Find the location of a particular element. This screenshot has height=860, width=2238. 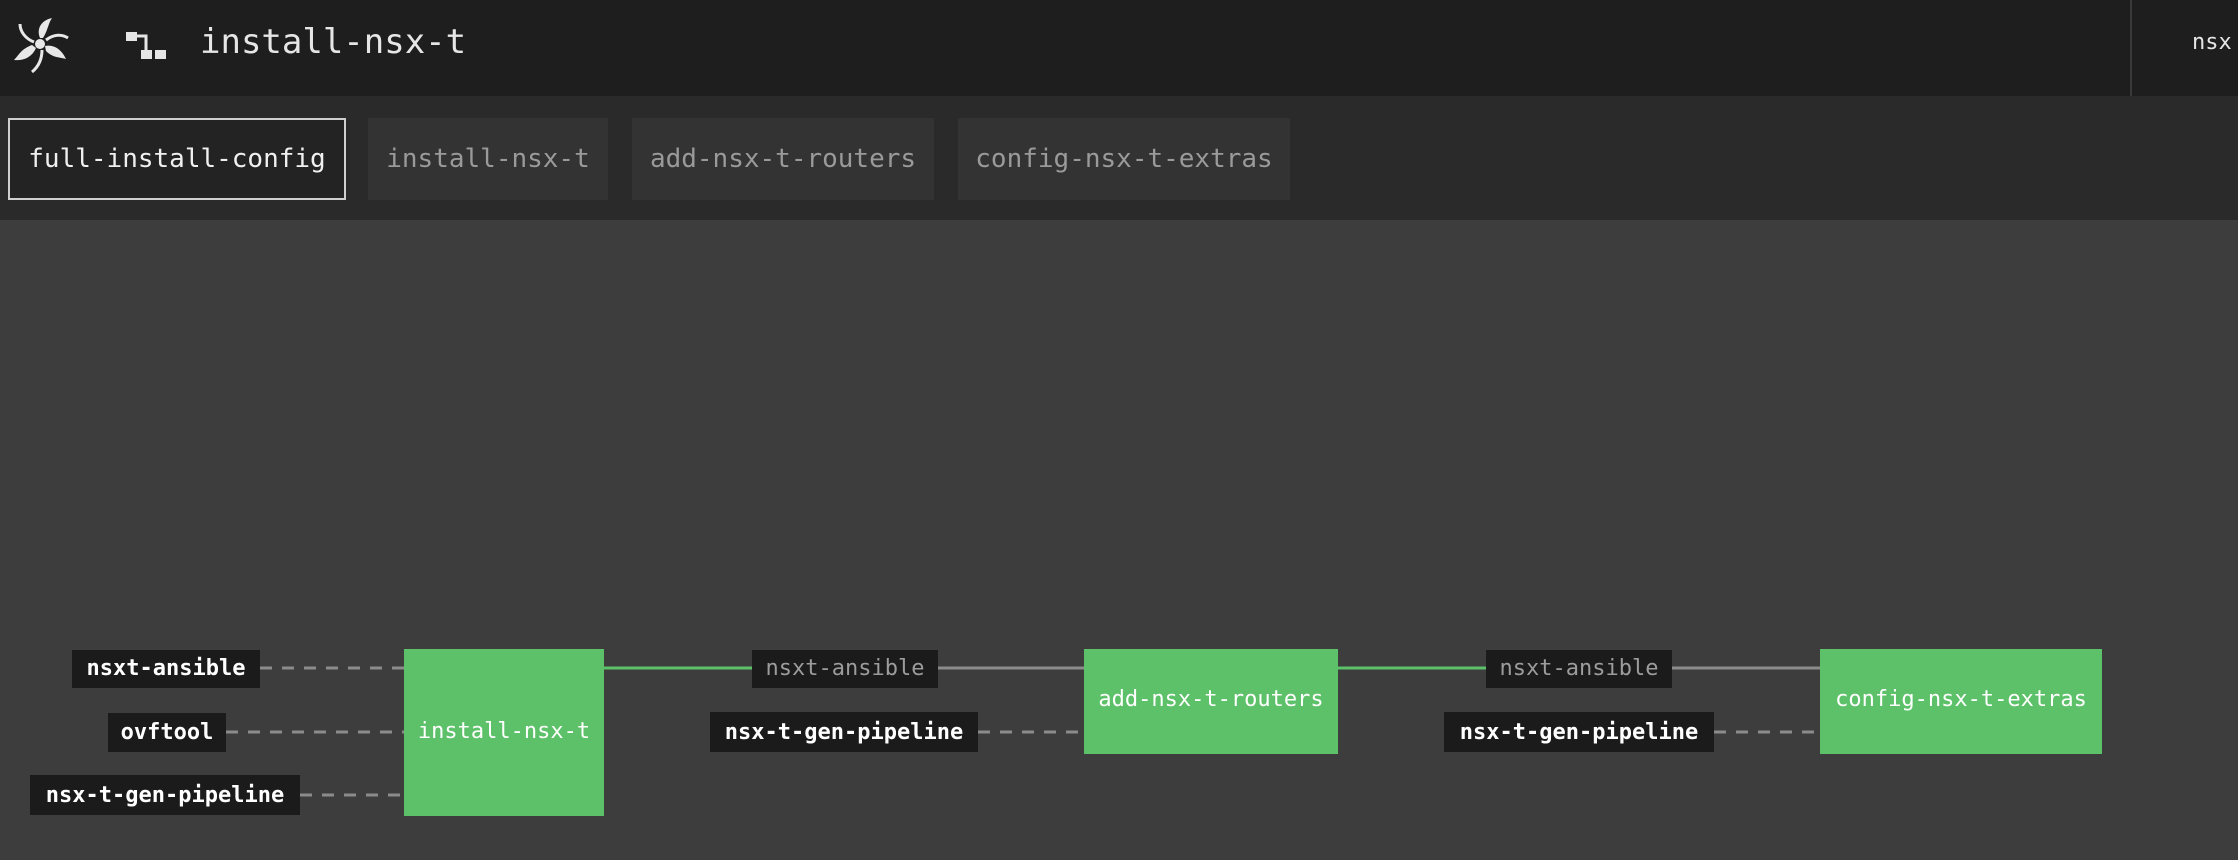

job-install-nsx-t: install-nsx-t is located at coordinates (504, 732).